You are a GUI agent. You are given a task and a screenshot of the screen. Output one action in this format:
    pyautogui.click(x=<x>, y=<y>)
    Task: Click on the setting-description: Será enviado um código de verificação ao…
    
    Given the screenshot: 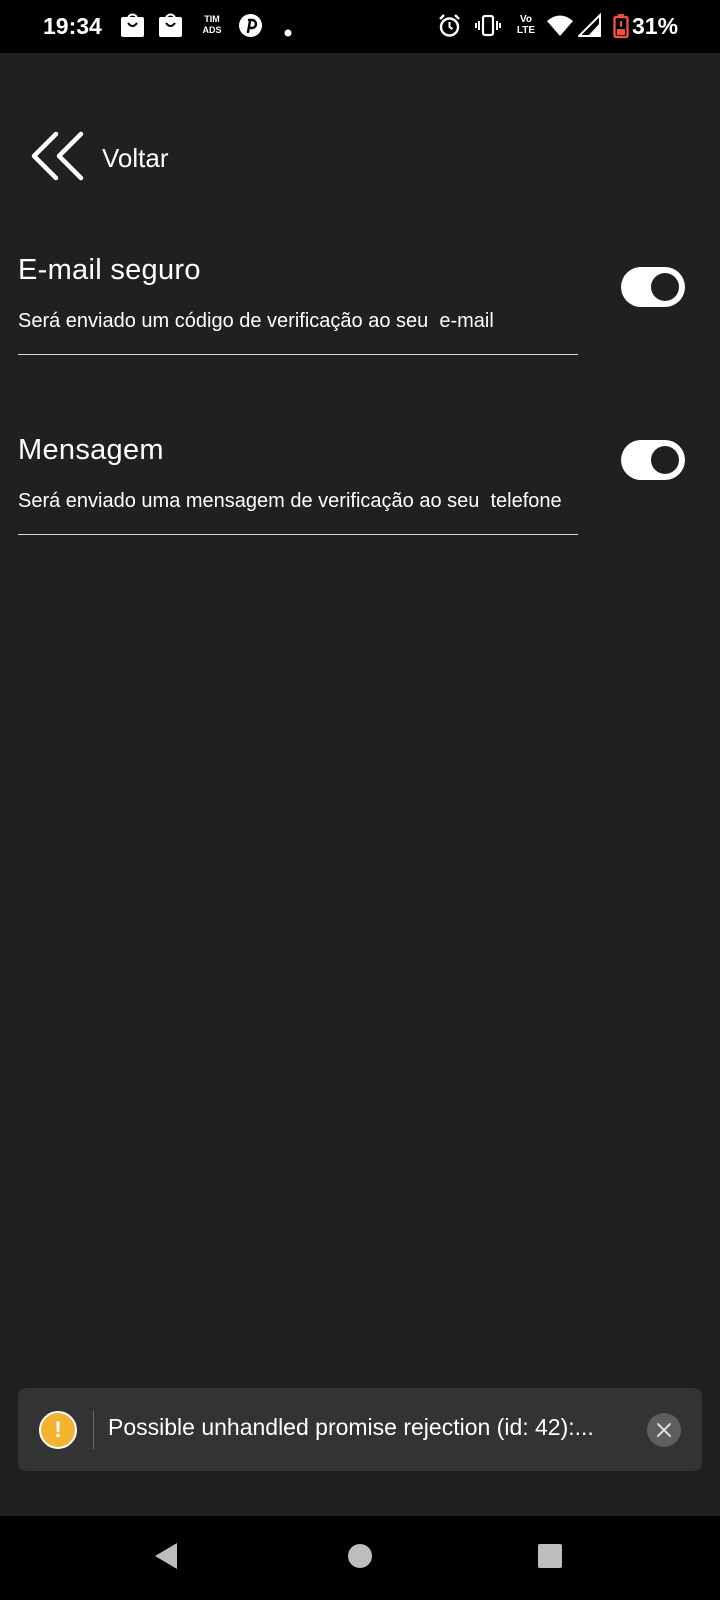 What is the action you would take?
    pyautogui.click(x=256, y=321)
    